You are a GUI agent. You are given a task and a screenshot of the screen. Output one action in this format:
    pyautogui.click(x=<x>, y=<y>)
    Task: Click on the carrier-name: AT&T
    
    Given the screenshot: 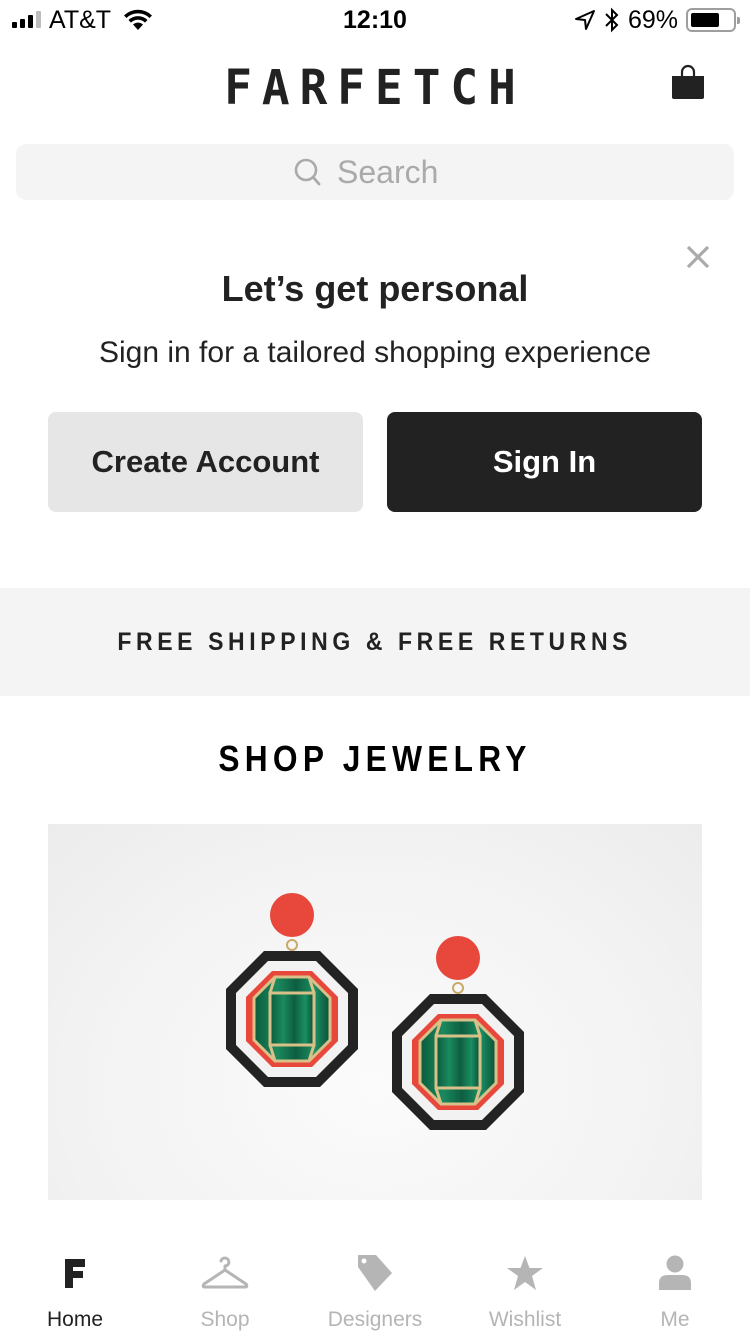 What is the action you would take?
    pyautogui.click(x=80, y=19)
    